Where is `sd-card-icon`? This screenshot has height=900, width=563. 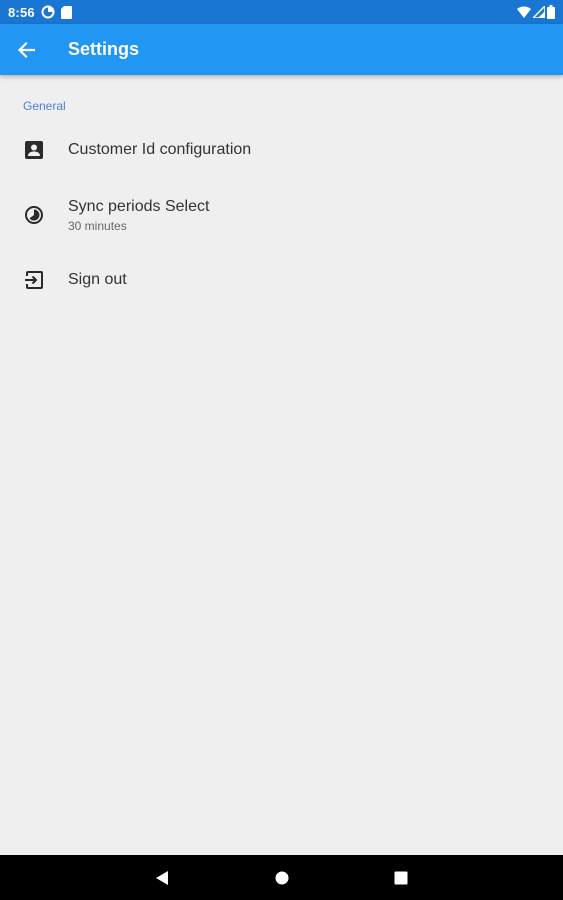 sd-card-icon is located at coordinates (66, 12).